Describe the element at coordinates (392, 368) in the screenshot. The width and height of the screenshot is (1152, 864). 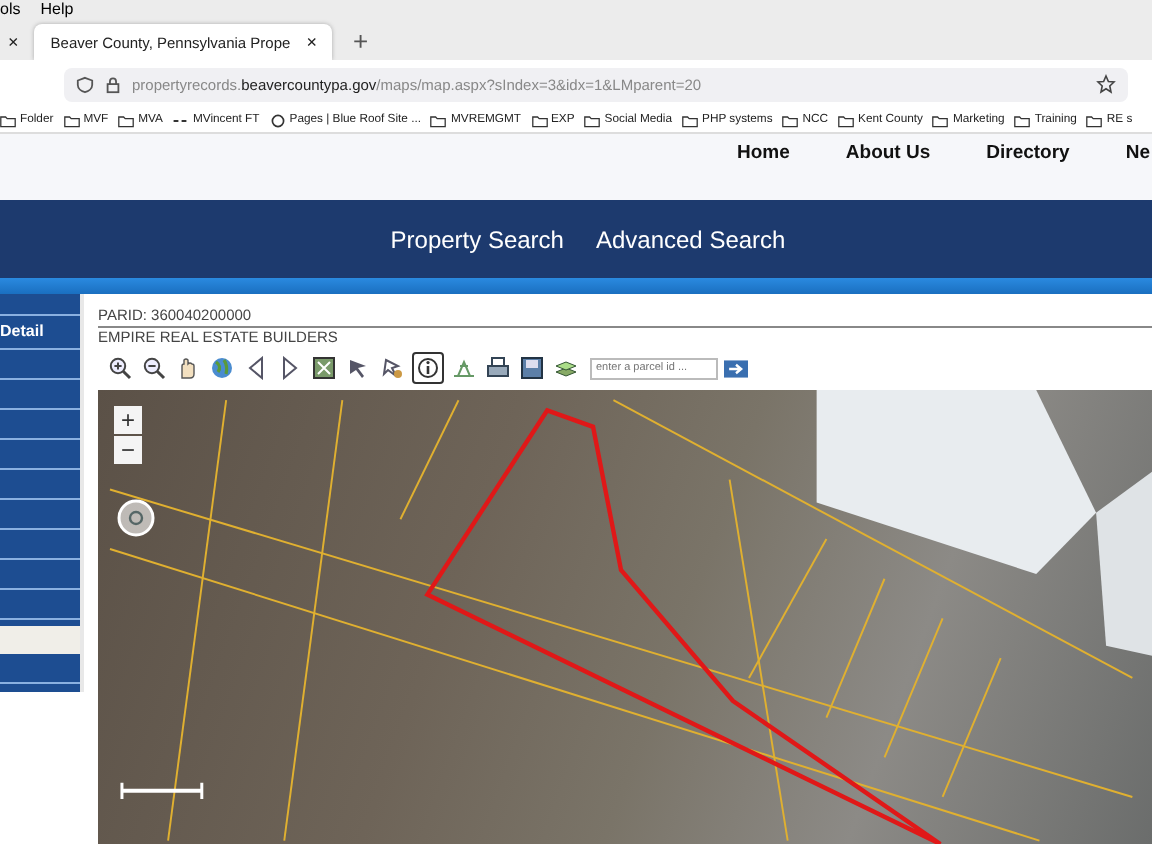
I see `pointer-star-icon` at that location.